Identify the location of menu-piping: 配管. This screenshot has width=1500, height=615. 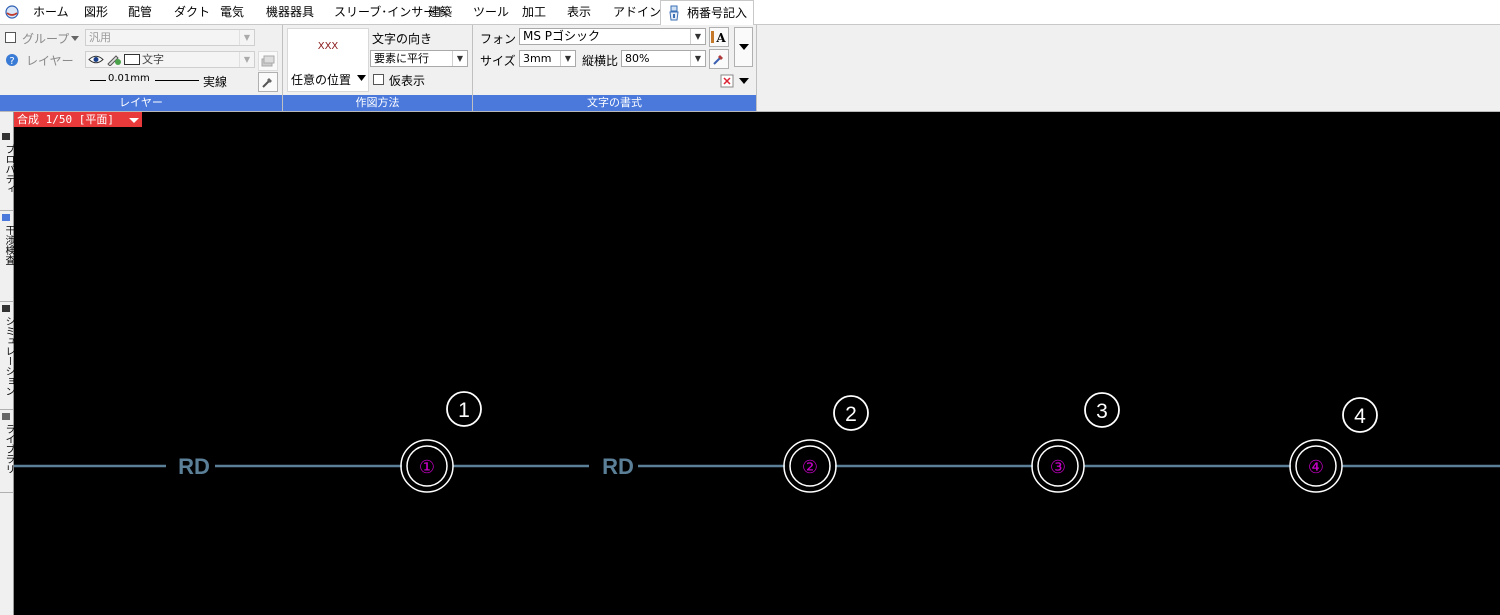
(140, 12).